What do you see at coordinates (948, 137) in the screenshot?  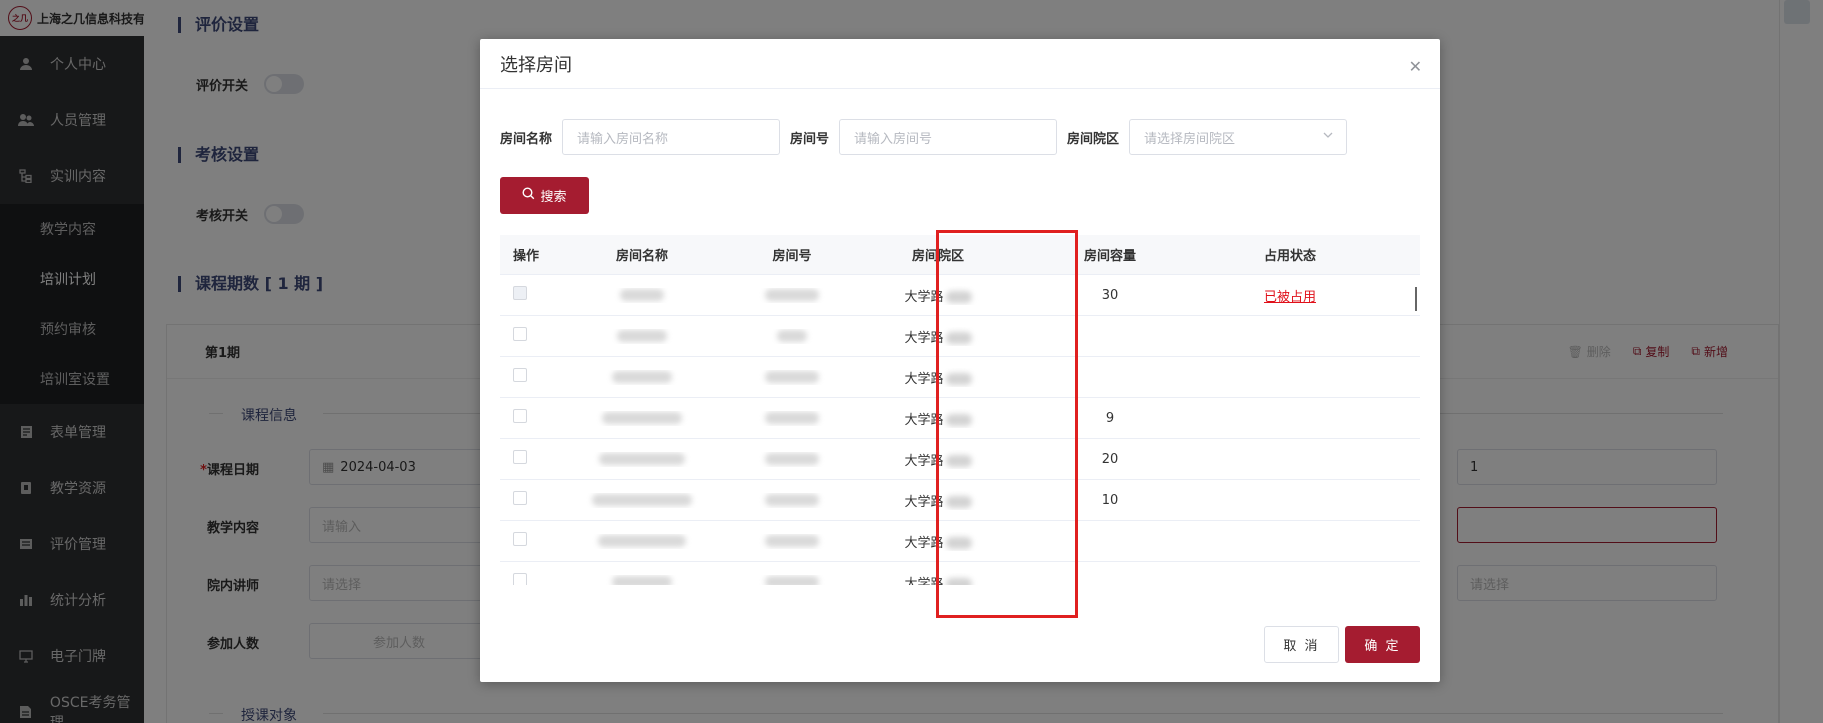 I see `room-number-input: 请输入房间号` at bounding box center [948, 137].